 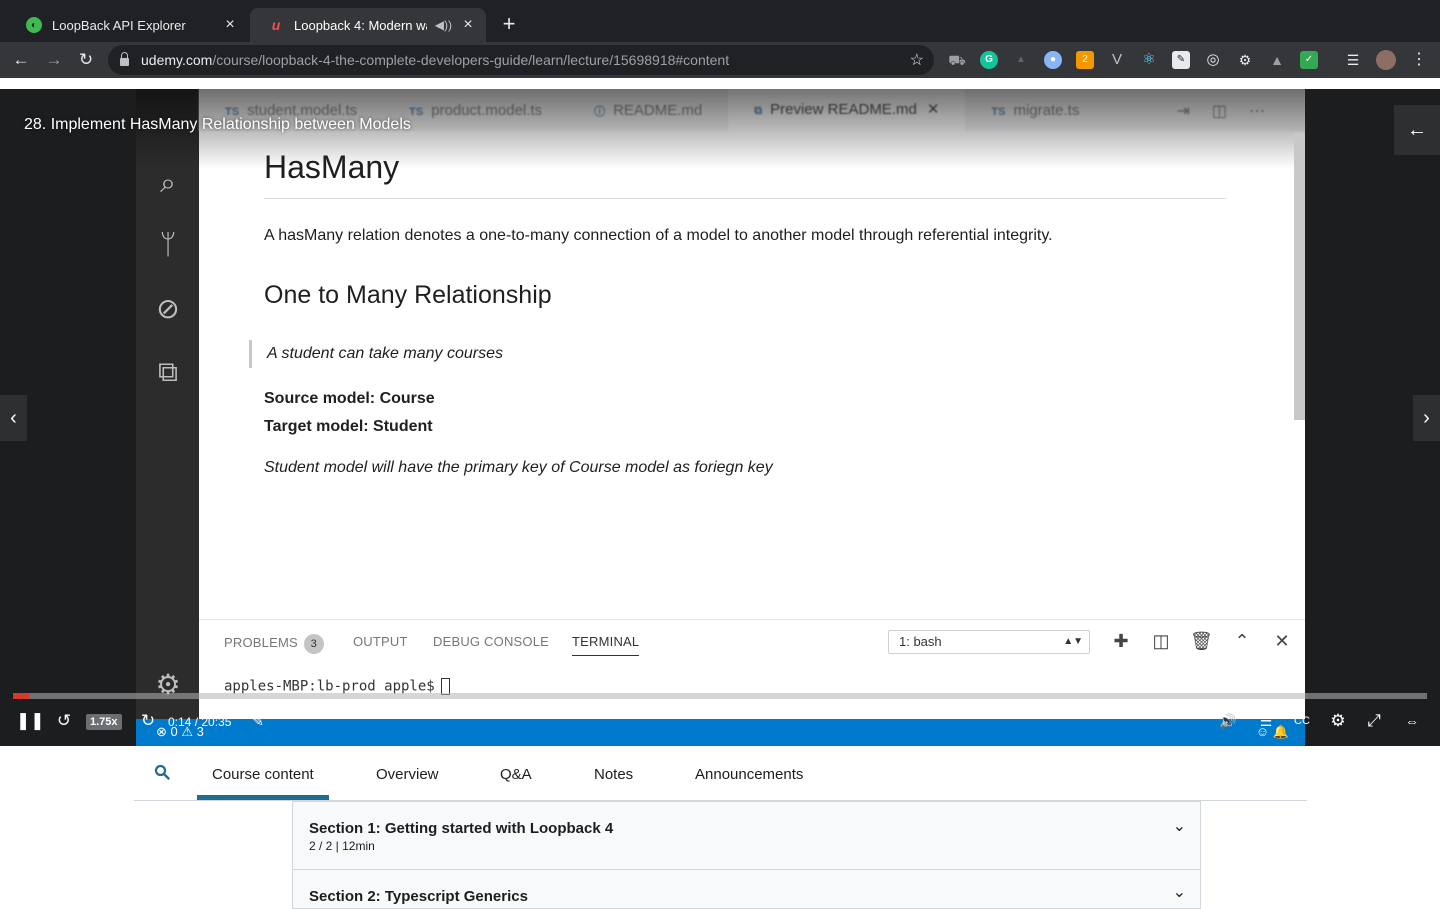 What do you see at coordinates (342, 846) in the screenshot?
I see `section-meta: 2 / 2 | 12min` at bounding box center [342, 846].